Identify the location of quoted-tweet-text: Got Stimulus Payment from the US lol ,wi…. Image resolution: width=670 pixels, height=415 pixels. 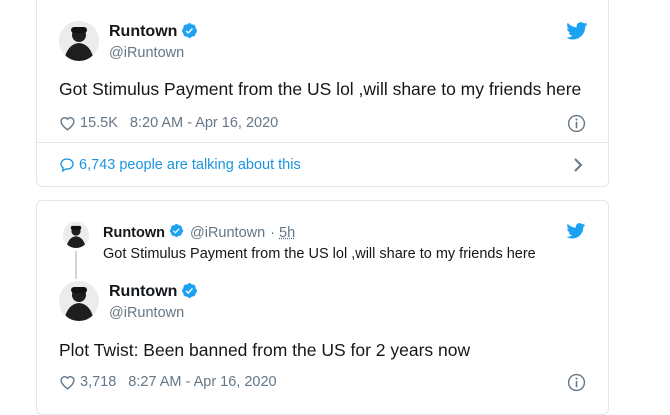
(319, 254).